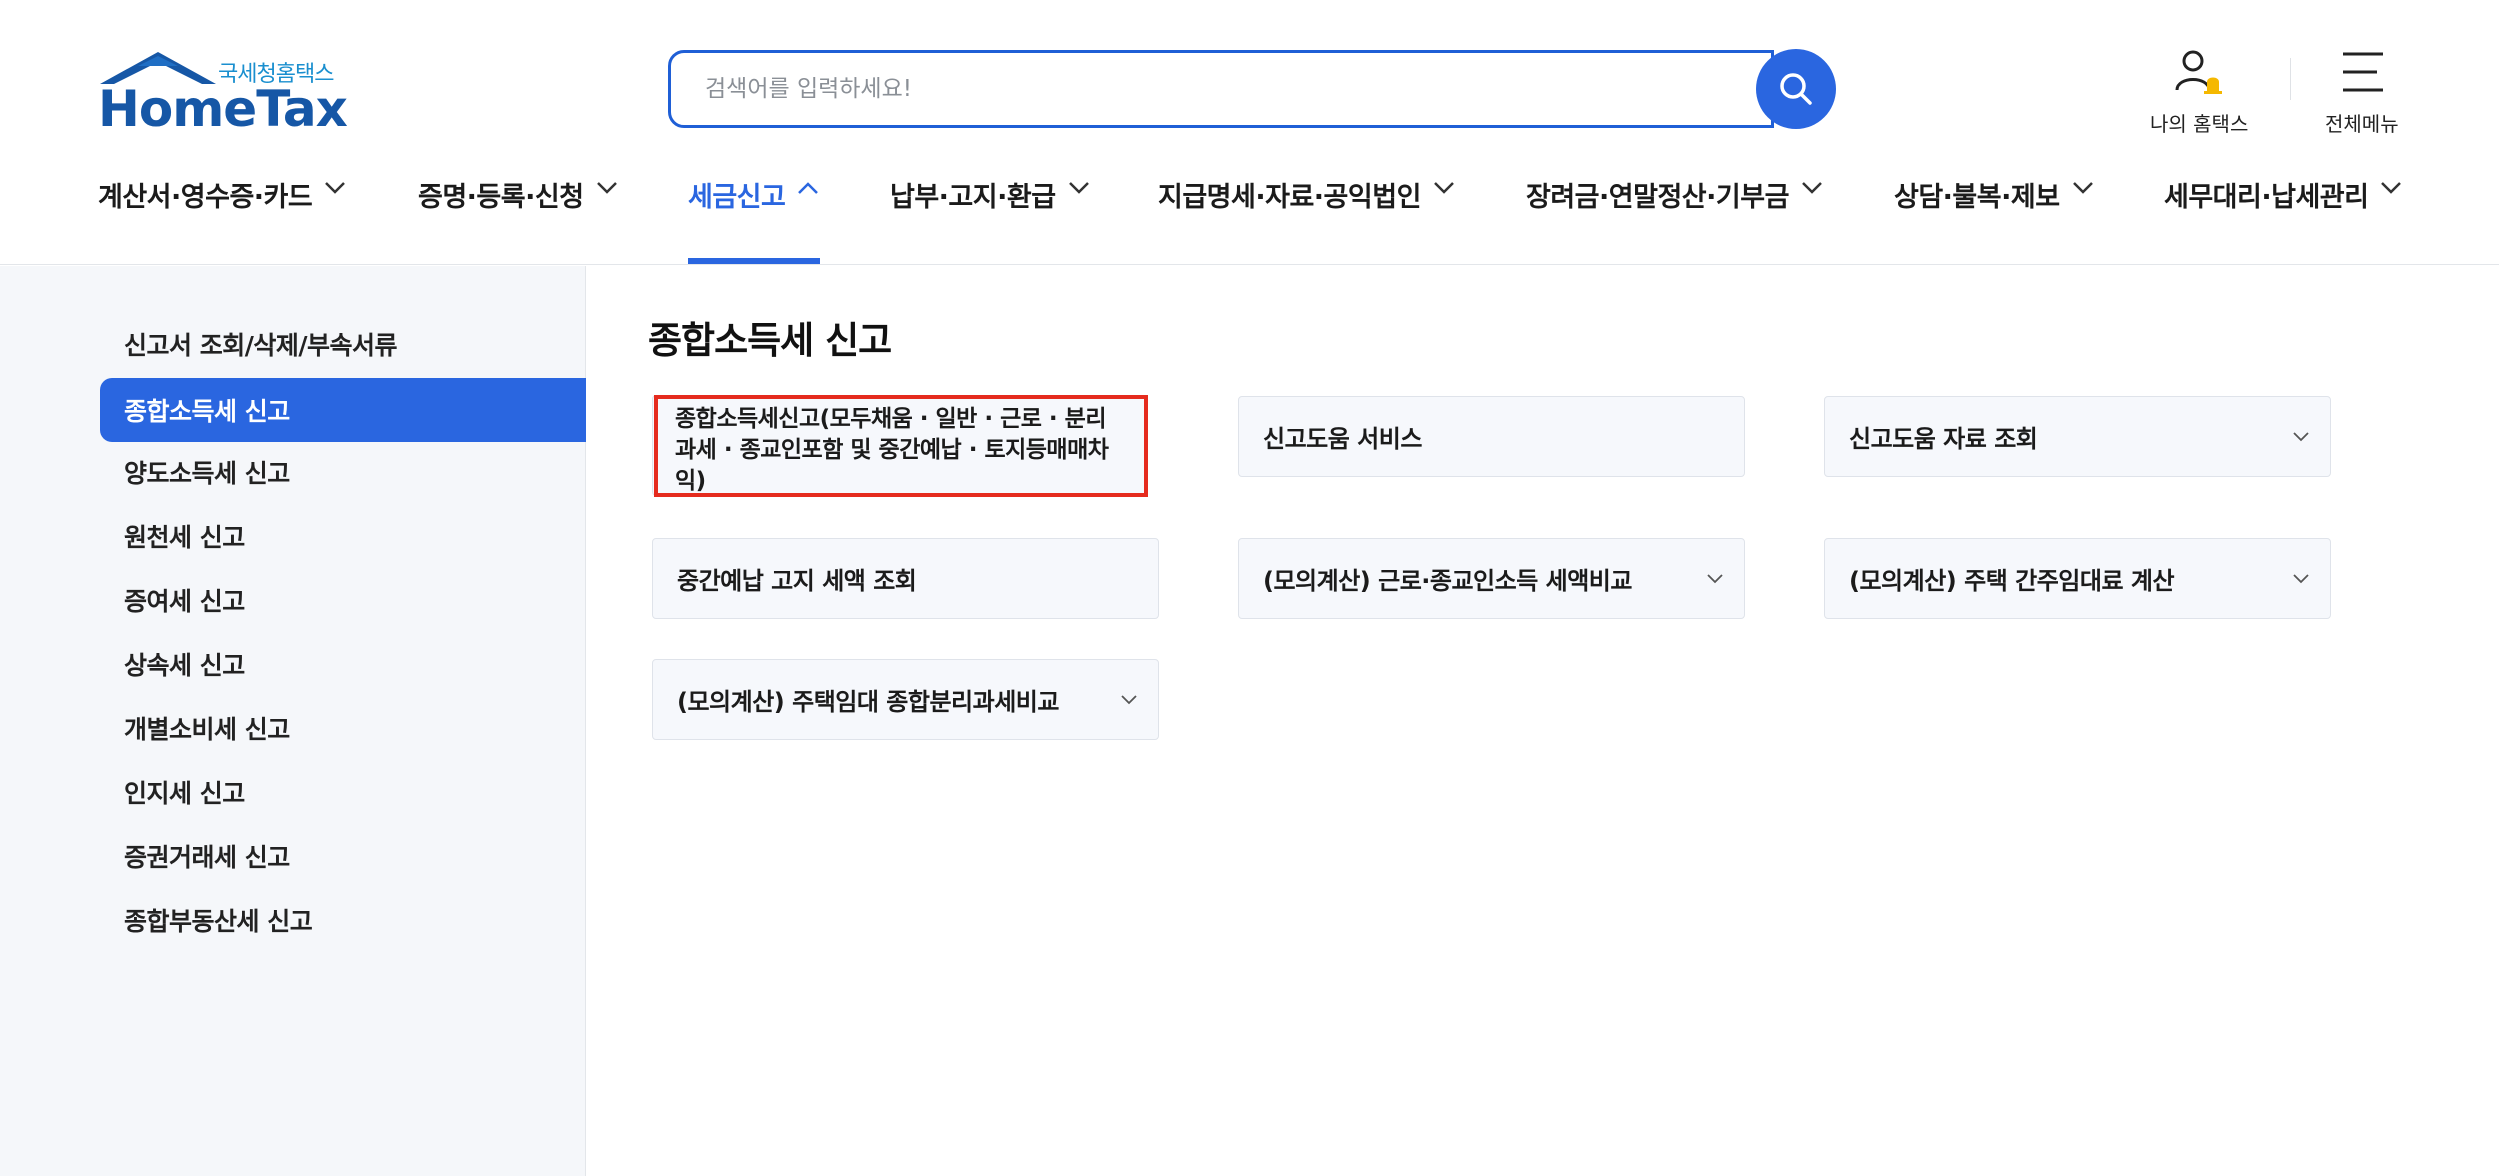  I want to click on sidebar-item-excise-tax: 개별소비세 신고, so click(343, 728).